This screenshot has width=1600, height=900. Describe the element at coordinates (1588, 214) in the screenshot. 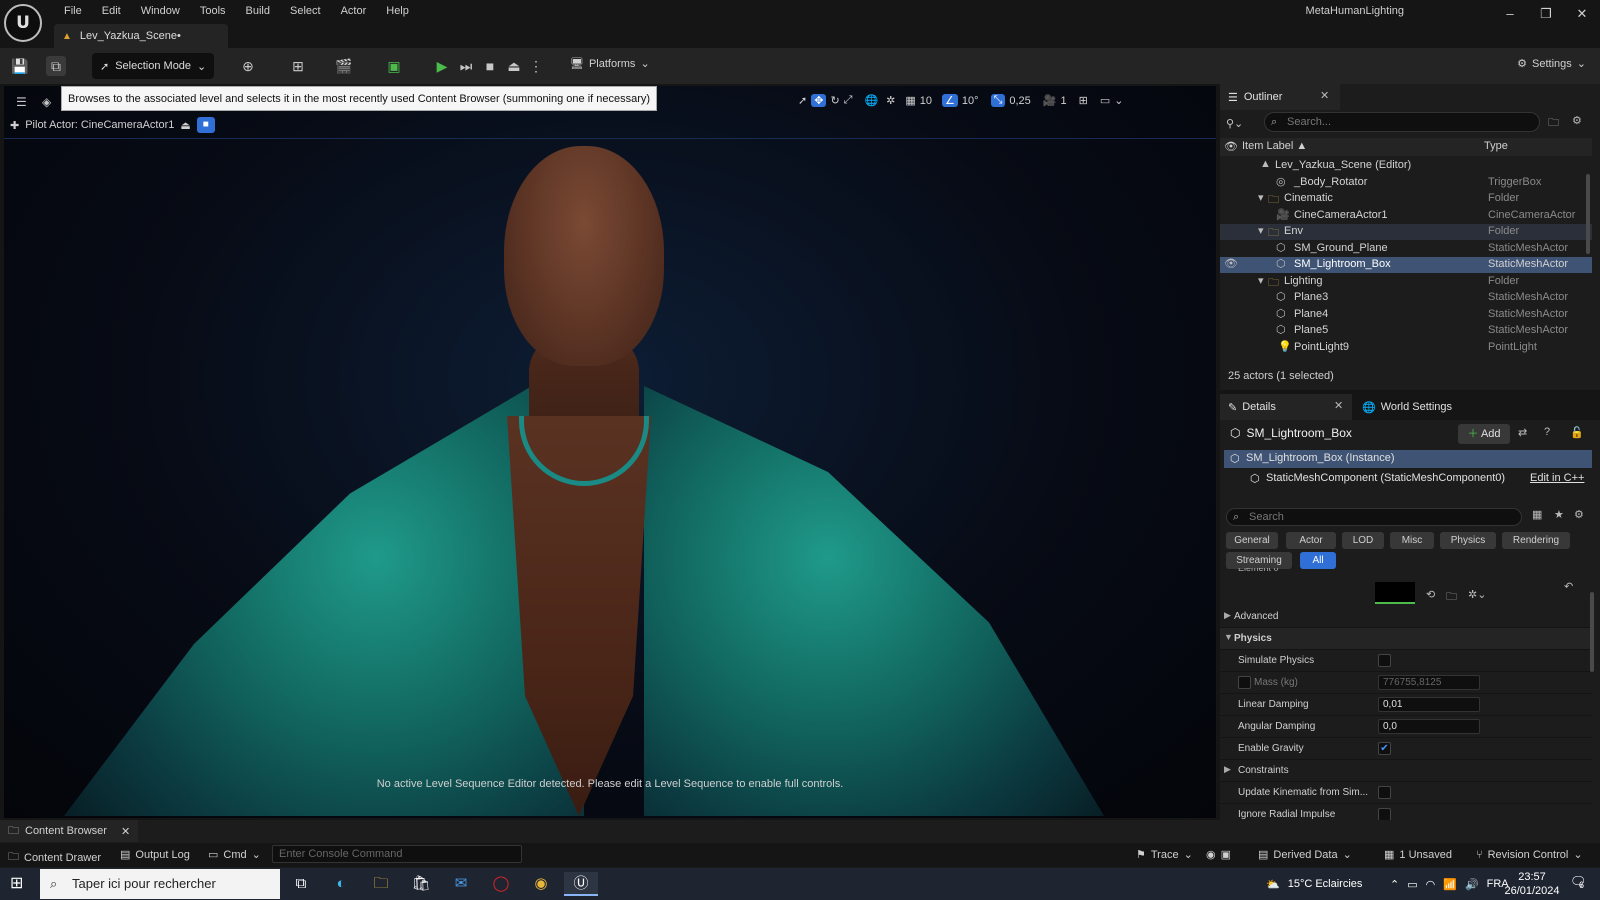

I see `outliner-scrollbar` at that location.